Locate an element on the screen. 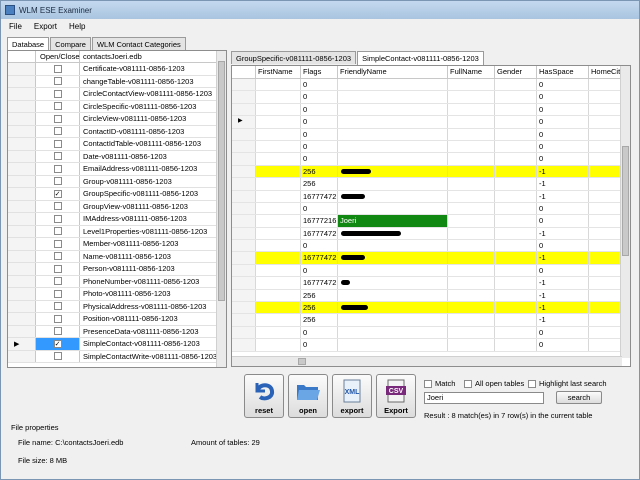 This screenshot has height=480, width=640. table-list-item: Level1Properties-v081111-0856-1203 is located at coordinates (117, 231).